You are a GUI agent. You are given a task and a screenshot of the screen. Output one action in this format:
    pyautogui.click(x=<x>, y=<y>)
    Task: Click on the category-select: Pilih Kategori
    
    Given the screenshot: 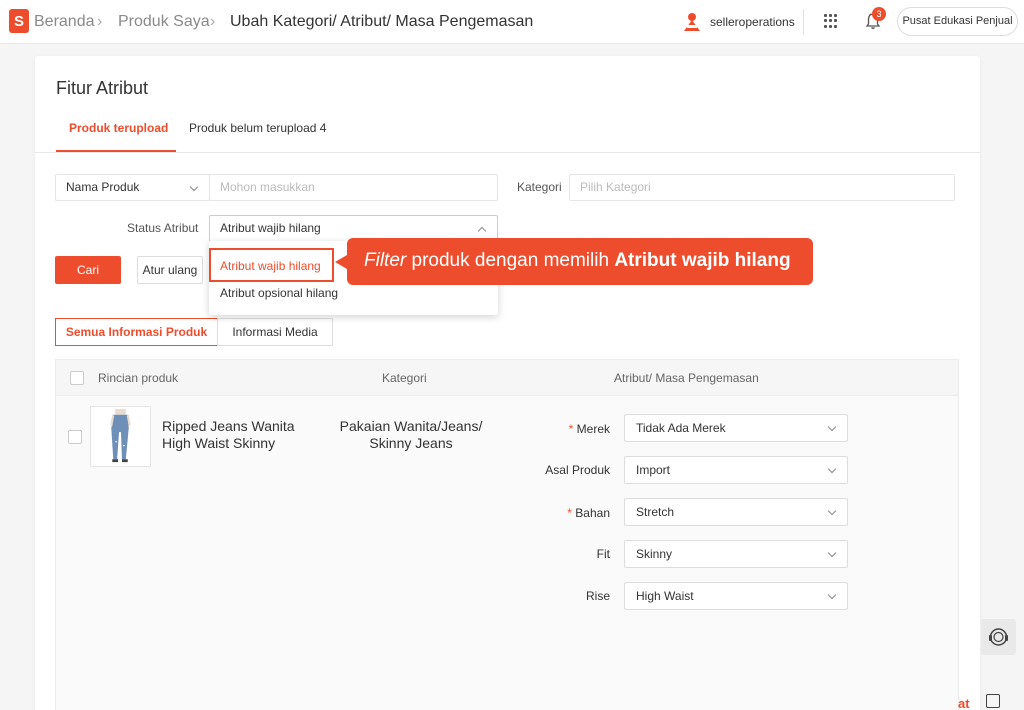 What is the action you would take?
    pyautogui.click(x=762, y=187)
    